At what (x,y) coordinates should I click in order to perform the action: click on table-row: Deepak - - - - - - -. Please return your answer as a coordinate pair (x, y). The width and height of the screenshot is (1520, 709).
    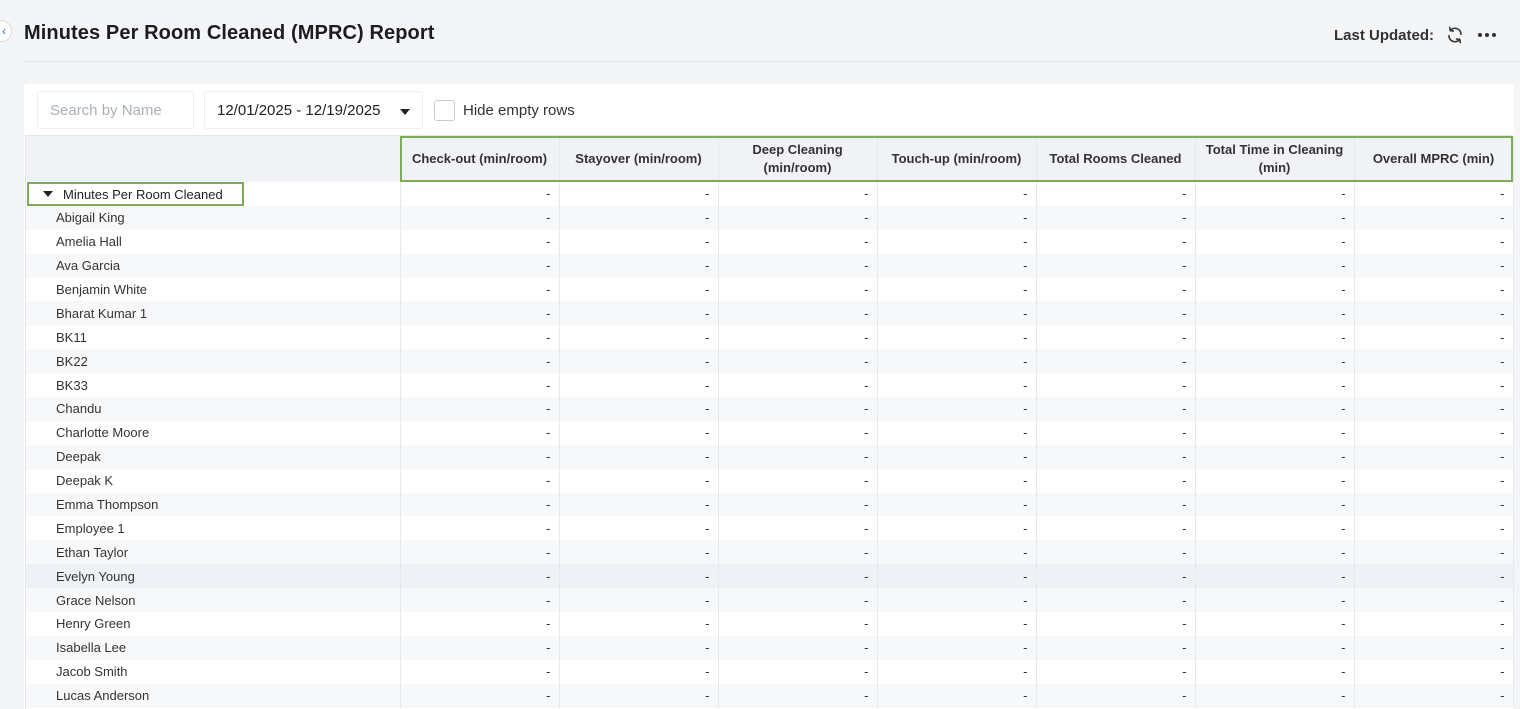
    Looking at the image, I should click on (770, 456).